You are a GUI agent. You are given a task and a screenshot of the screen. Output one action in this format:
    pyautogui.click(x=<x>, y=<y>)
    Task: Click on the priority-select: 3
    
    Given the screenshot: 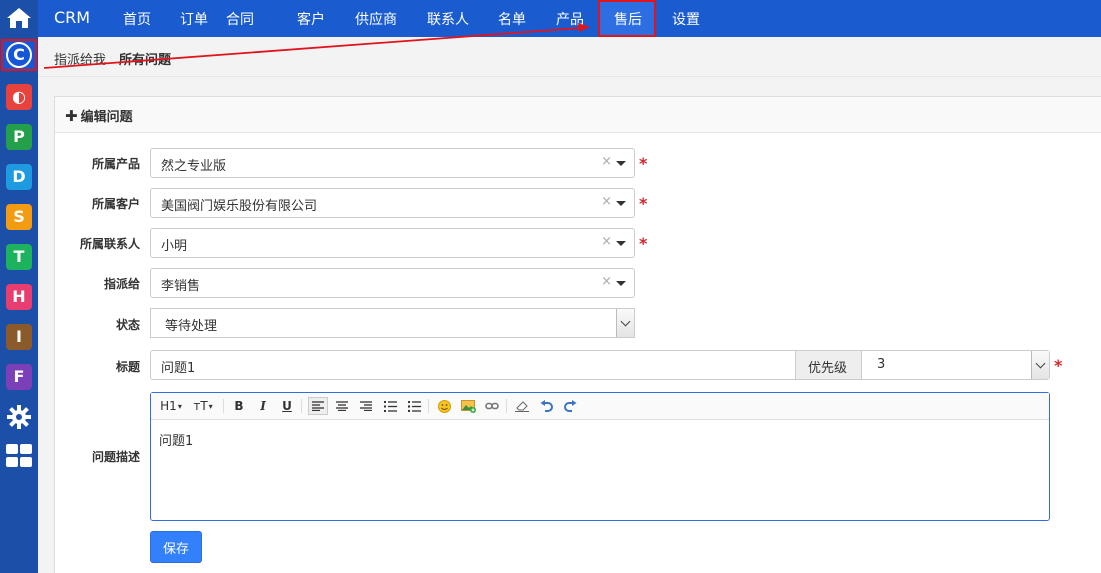 What is the action you would take?
    pyautogui.click(x=955, y=365)
    